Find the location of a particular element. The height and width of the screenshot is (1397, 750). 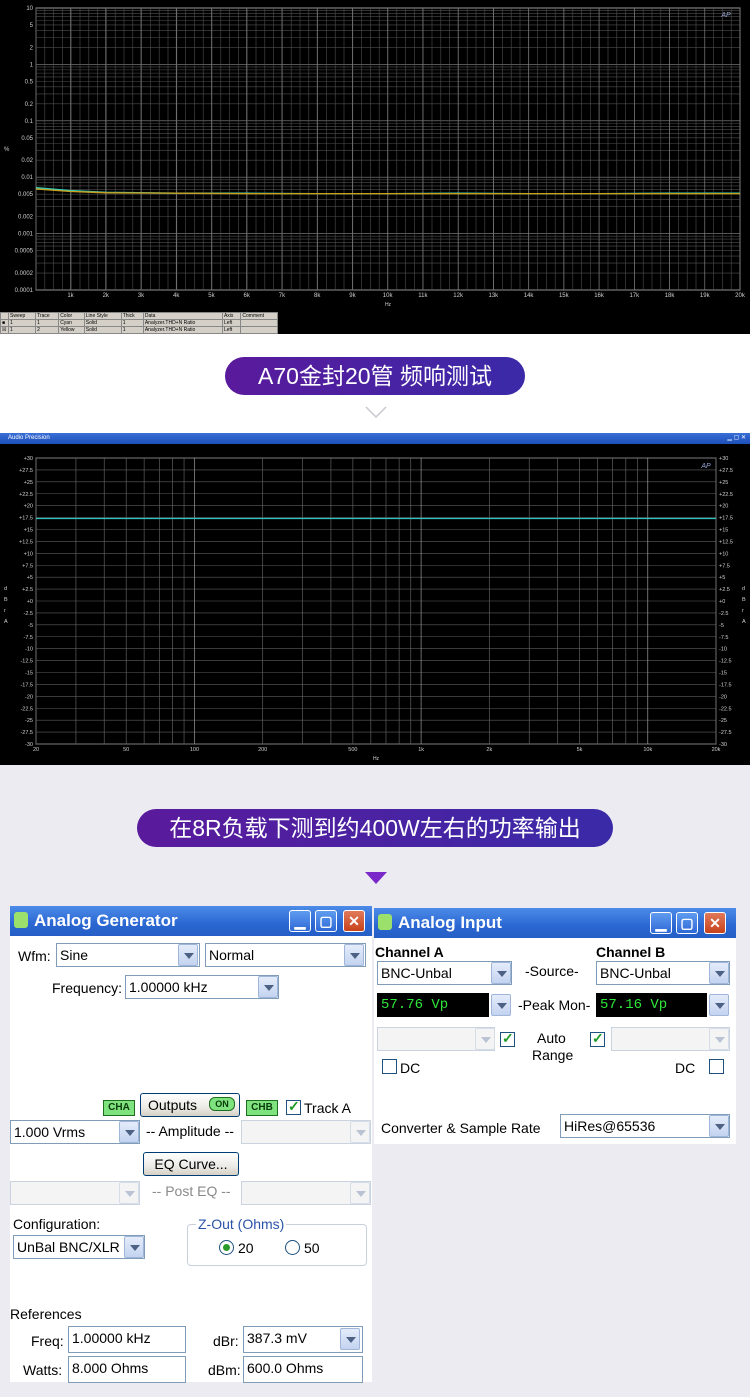

cha-auto-range-checkbox is located at coordinates (507, 1038).